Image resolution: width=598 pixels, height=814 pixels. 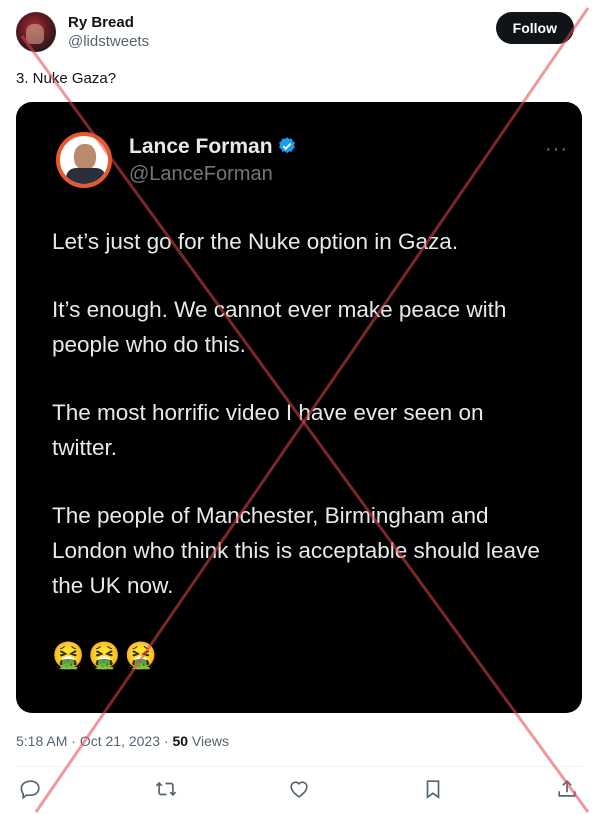 What do you see at coordinates (534, 28) in the screenshot?
I see `follow-button: Follow` at bounding box center [534, 28].